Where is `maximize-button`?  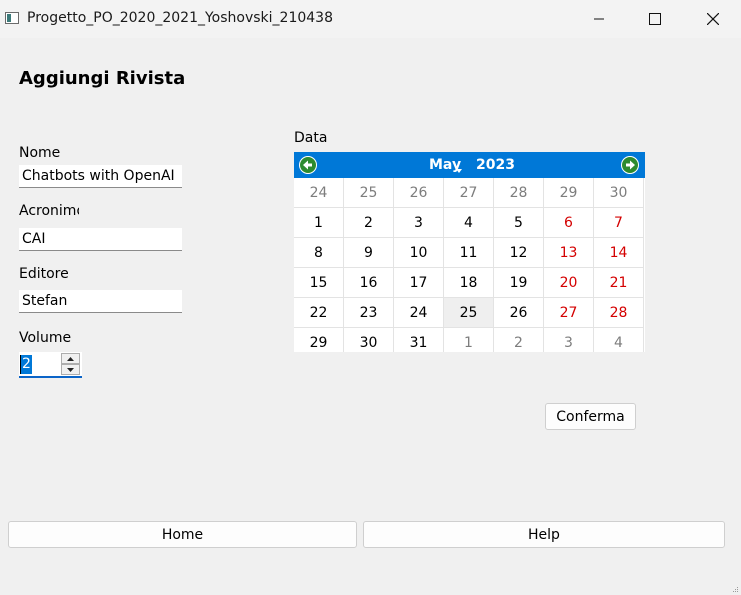 maximize-button is located at coordinates (655, 19).